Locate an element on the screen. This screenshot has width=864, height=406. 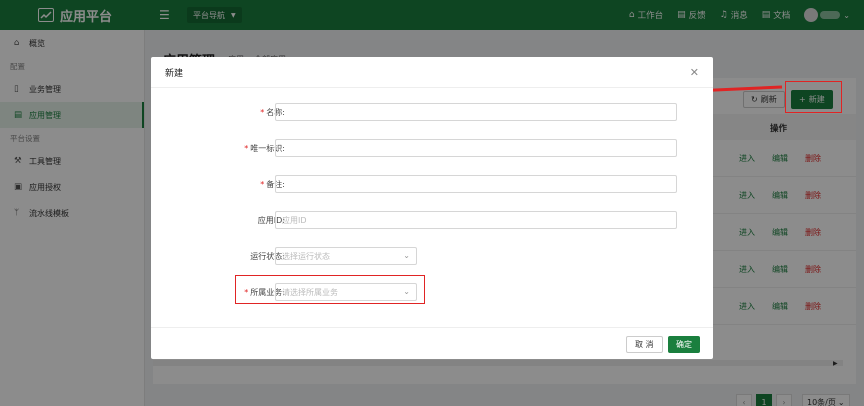
form-row-remark: * 备注: is located at coordinates (432, 184).